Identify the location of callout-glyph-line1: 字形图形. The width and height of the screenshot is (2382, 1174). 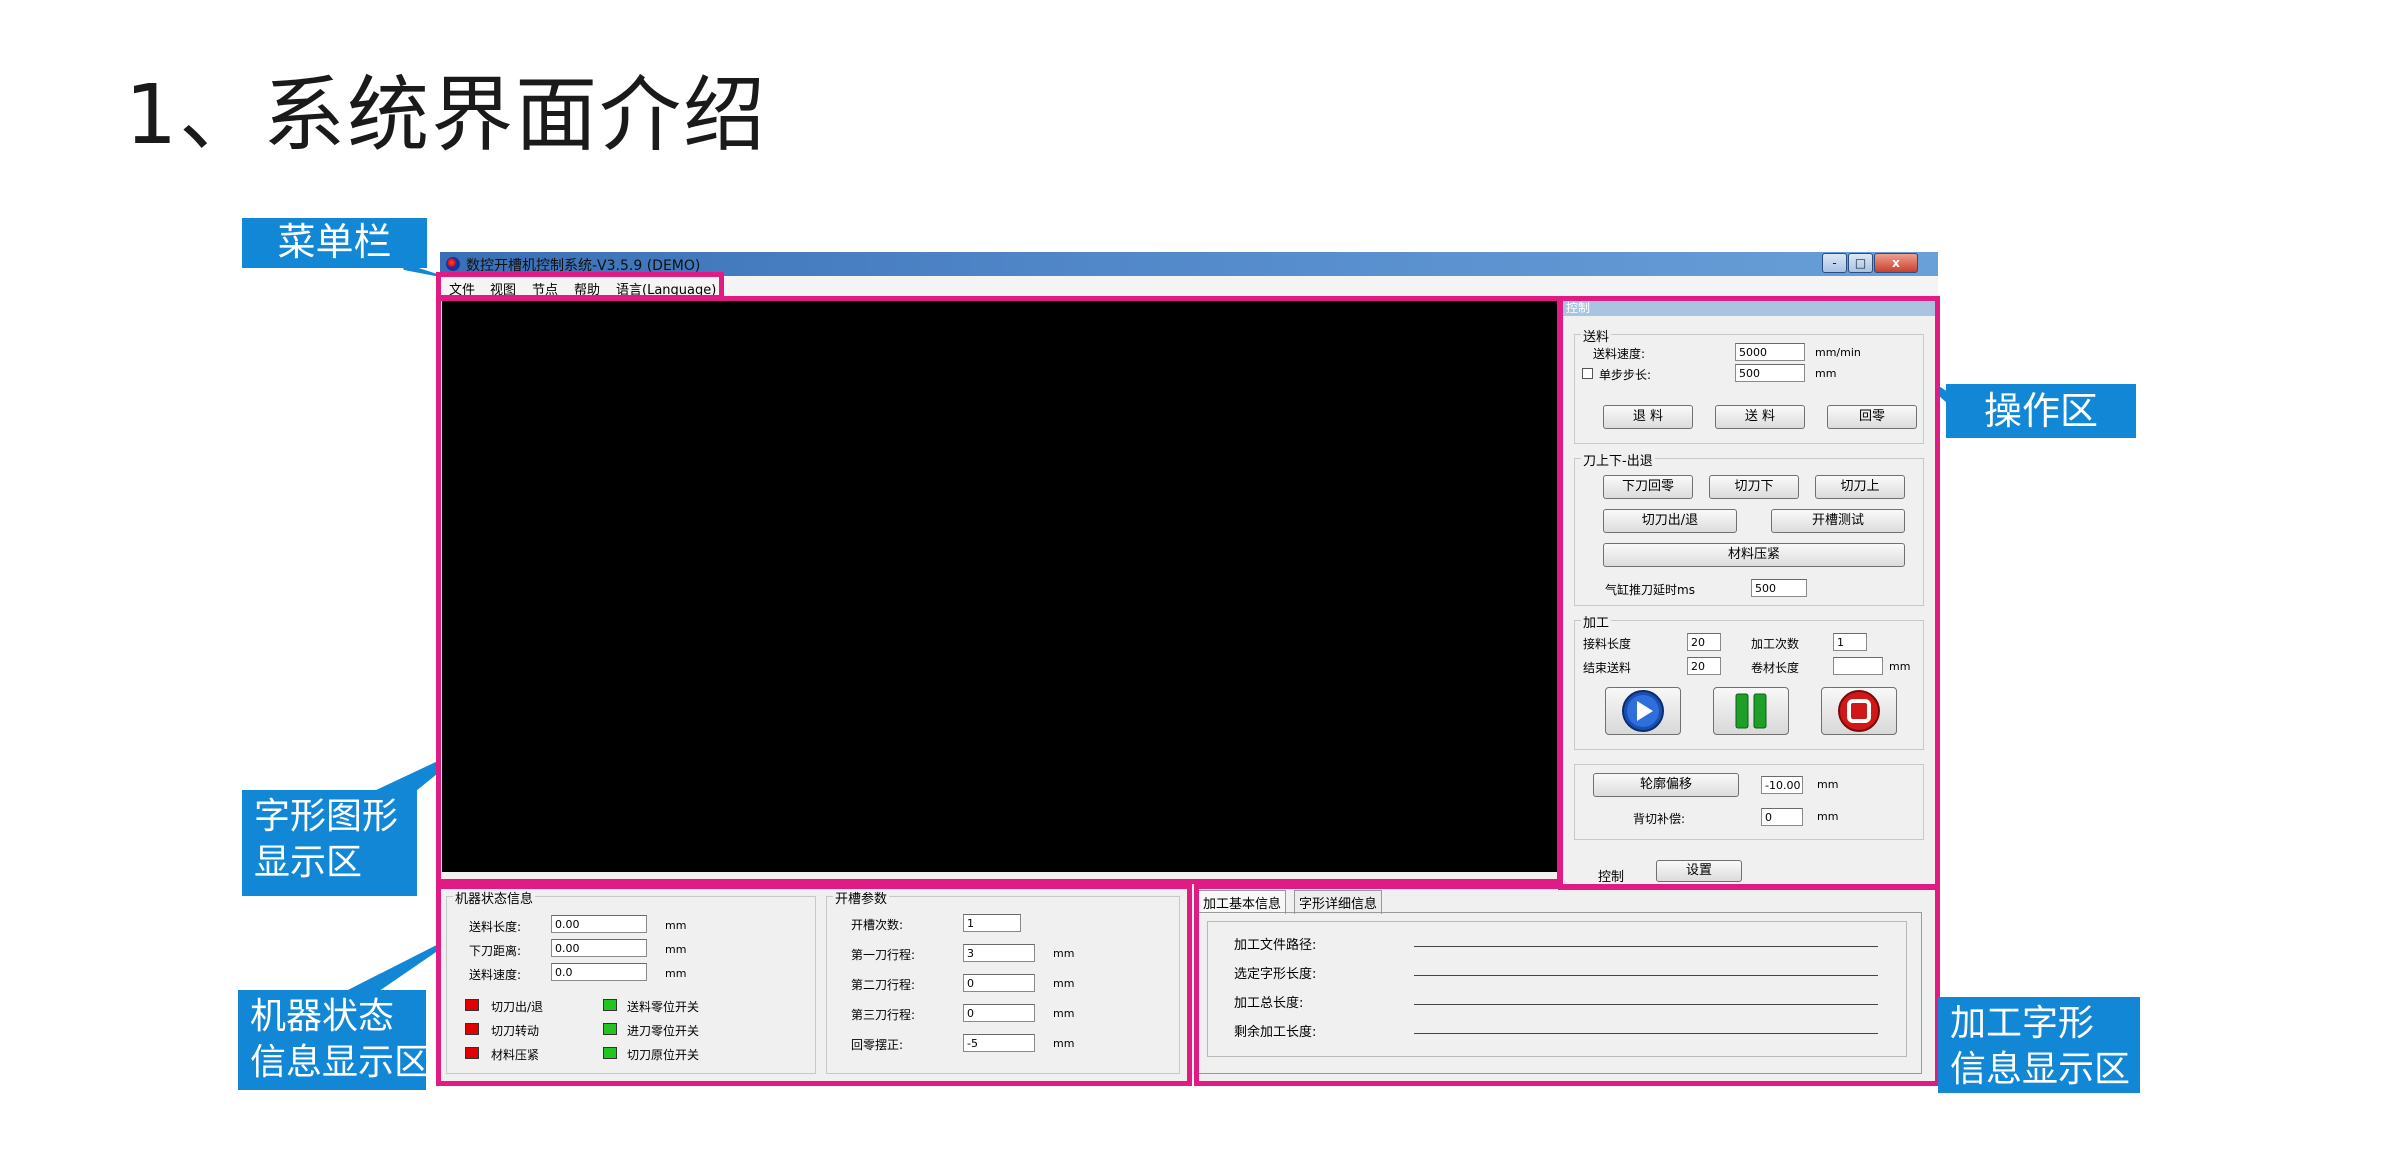
(326, 816).